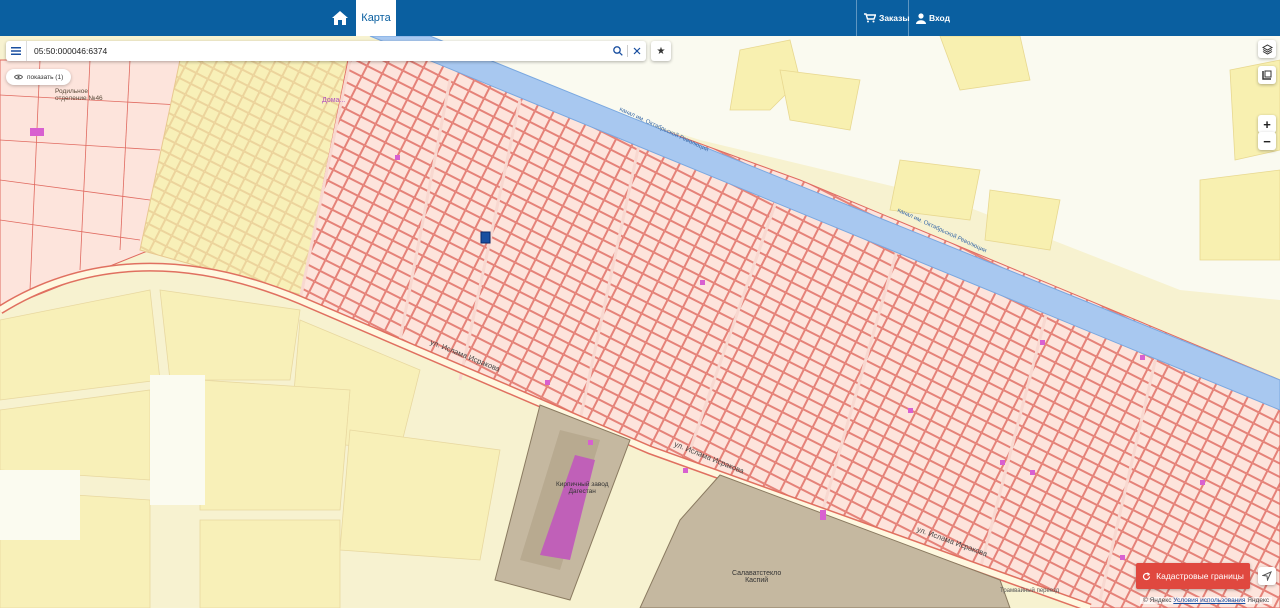  I want to click on search-button, so click(618, 51).